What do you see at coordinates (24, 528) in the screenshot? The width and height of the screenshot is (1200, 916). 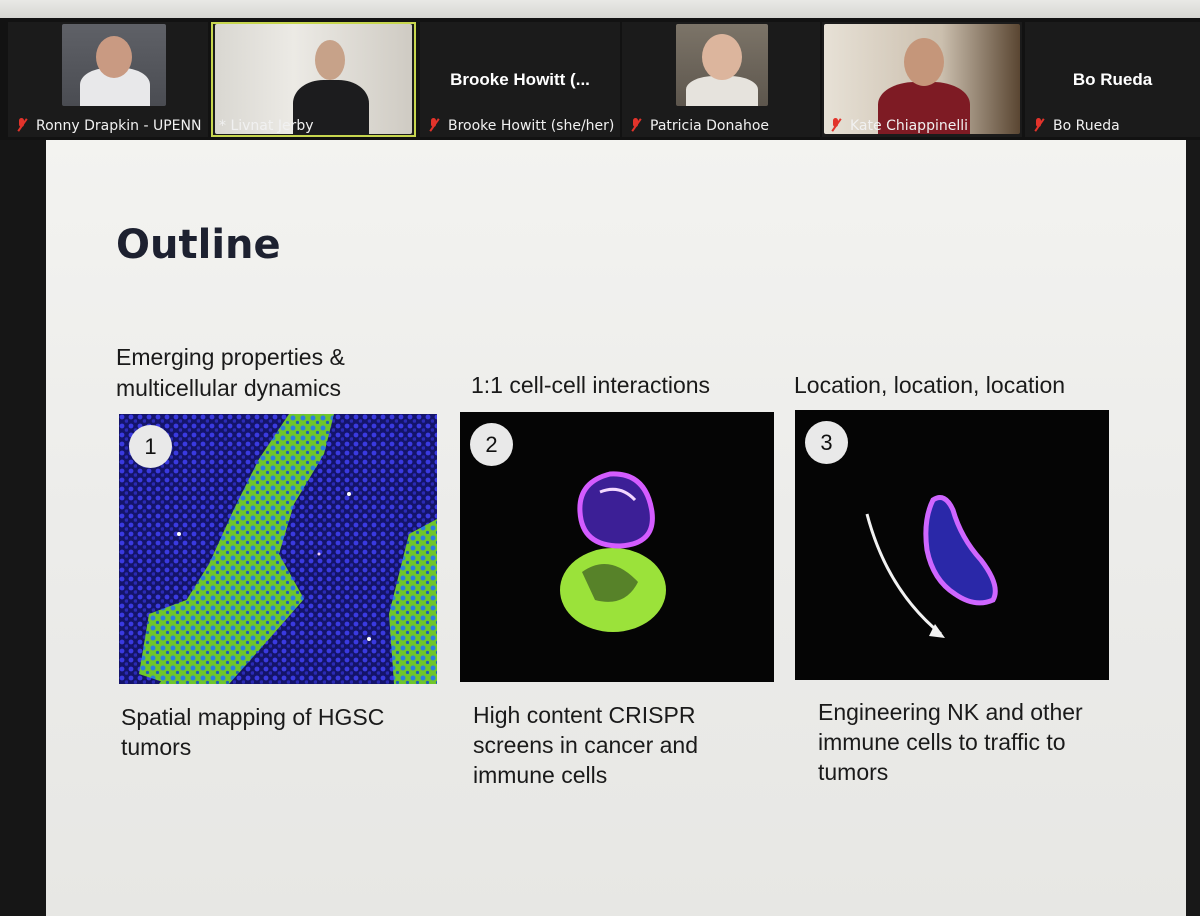 I see `screen-edge-left` at bounding box center [24, 528].